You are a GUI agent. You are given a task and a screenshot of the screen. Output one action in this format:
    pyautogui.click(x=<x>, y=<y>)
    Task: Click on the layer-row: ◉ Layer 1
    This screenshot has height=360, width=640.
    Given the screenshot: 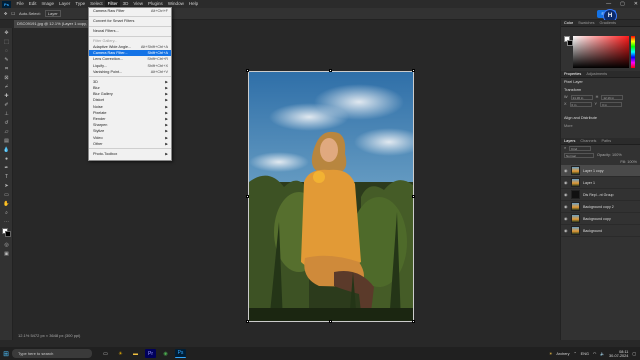 What is the action you would take?
    pyautogui.click(x=600, y=183)
    